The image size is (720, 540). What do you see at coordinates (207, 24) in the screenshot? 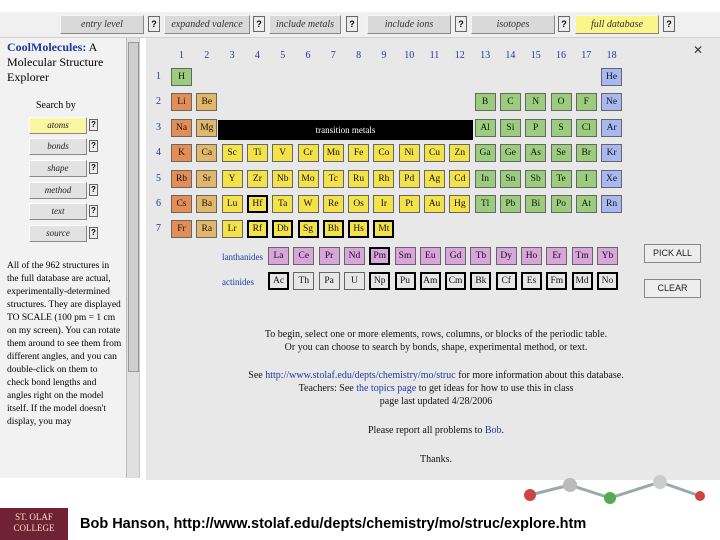
I see `tab-expanded-valence: expanded valence` at bounding box center [207, 24].